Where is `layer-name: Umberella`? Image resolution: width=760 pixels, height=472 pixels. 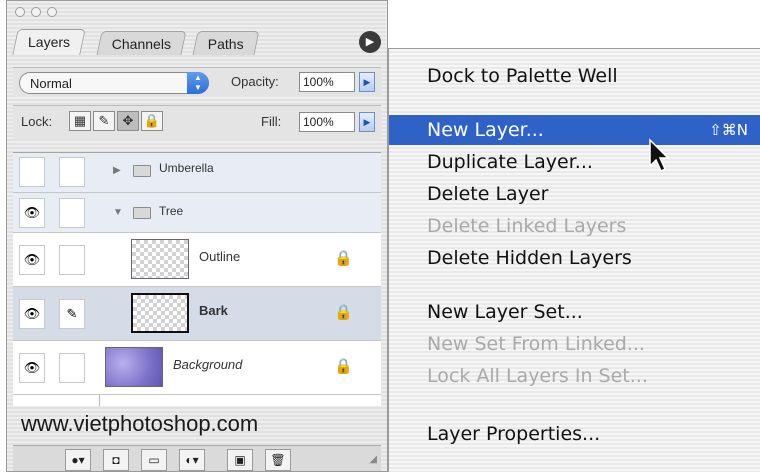
layer-name: Umberella is located at coordinates (186, 168).